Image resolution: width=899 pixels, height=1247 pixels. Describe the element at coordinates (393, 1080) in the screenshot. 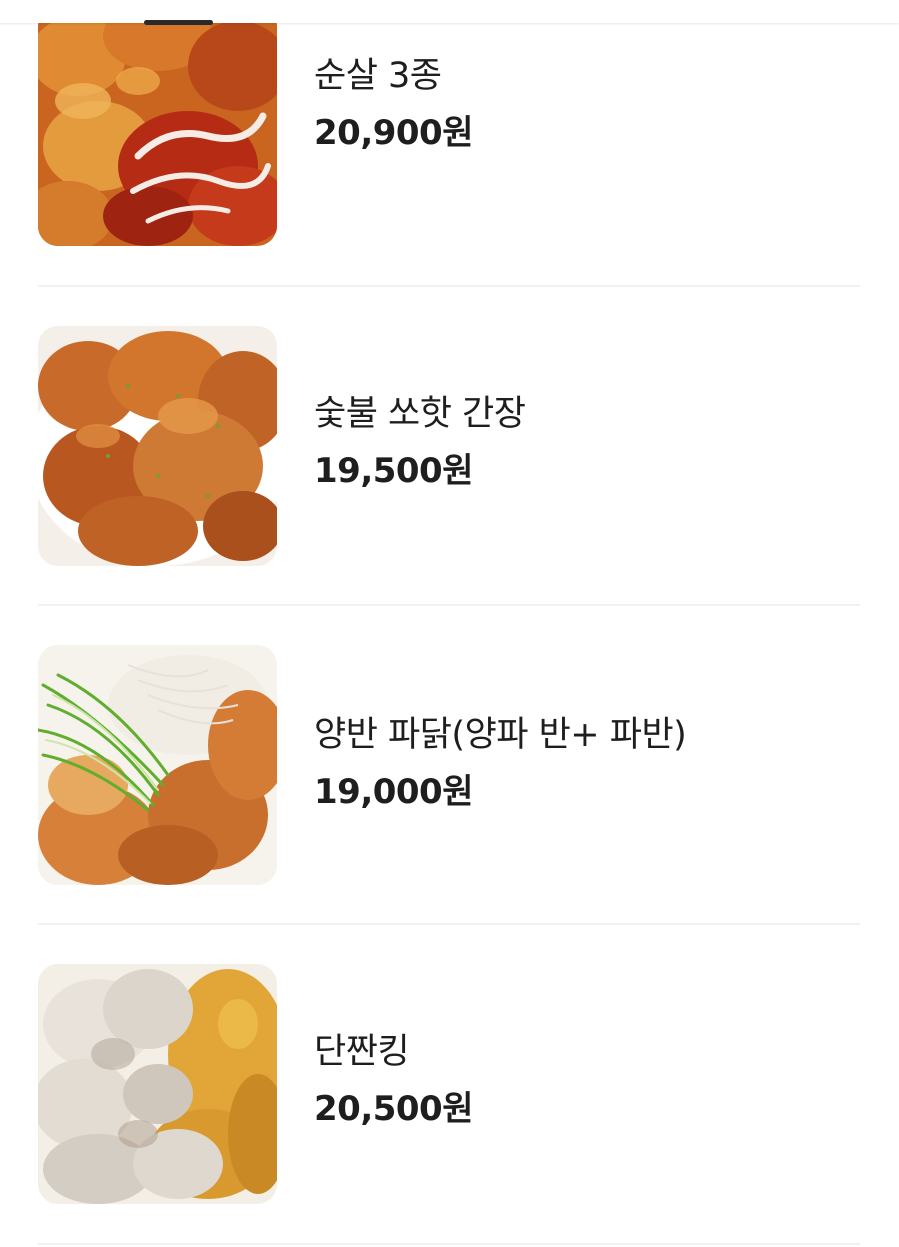

I see `menu-item-info: 단짠킹 20,500원` at that location.